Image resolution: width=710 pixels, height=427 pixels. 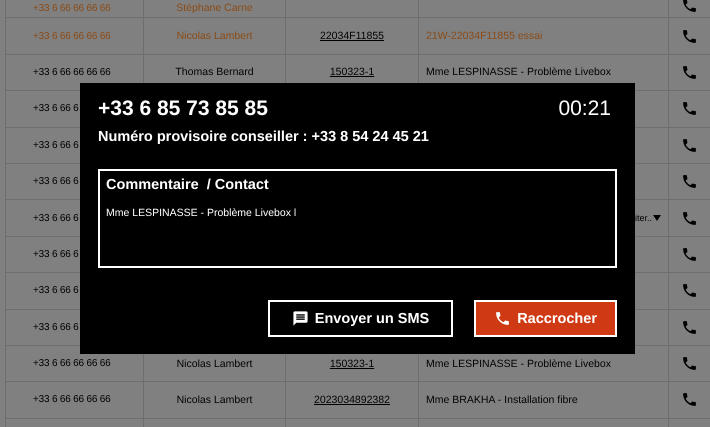 What do you see at coordinates (300, 318) in the screenshot?
I see `message-icon` at bounding box center [300, 318].